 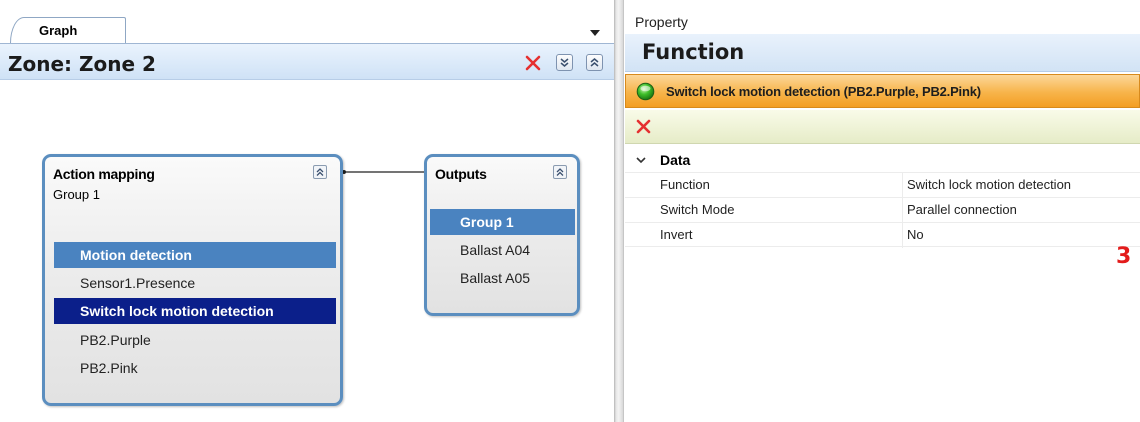 I want to click on property-name: Function, so click(x=685, y=184).